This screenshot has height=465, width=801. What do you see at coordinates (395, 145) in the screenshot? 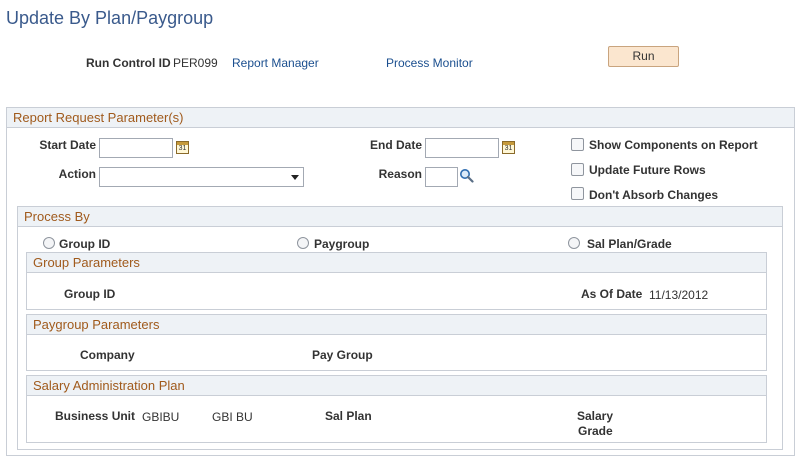
I see `end-date-label: End Date` at bounding box center [395, 145].